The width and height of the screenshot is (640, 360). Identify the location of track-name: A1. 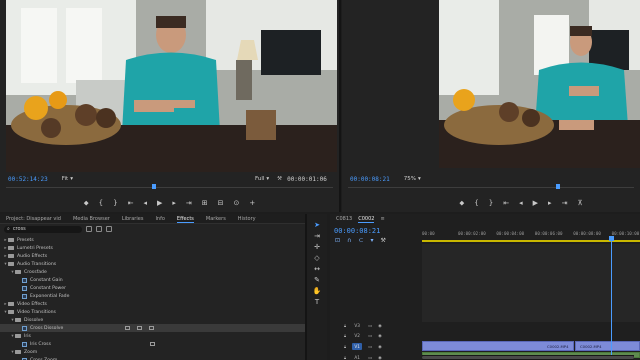
(357, 357).